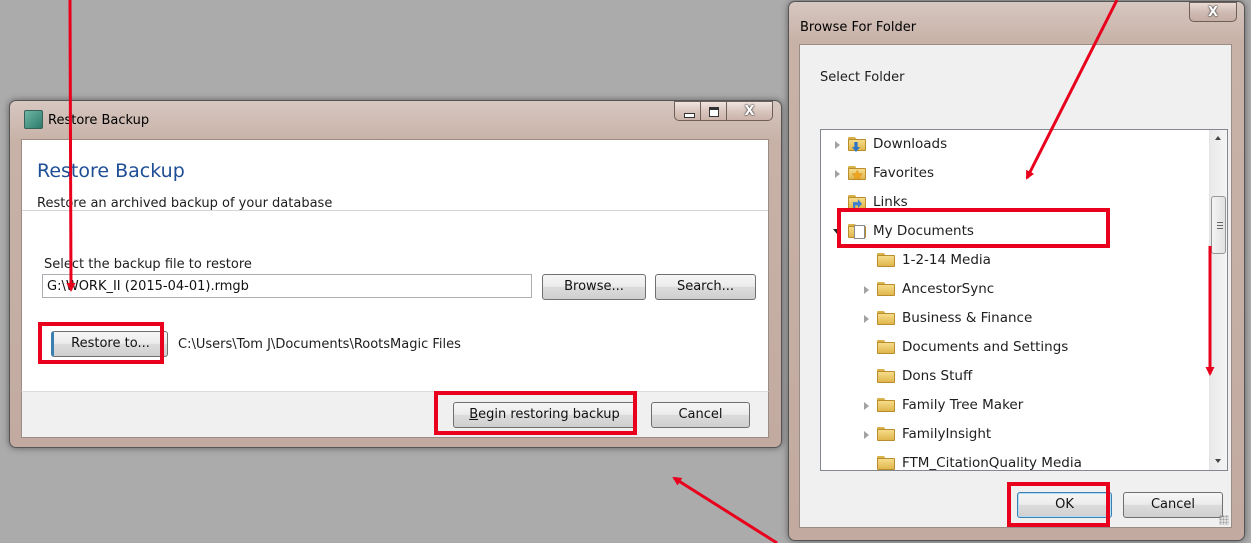 Image resolution: width=1251 pixels, height=543 pixels. I want to click on arrow-down-icon, so click(1218, 461).